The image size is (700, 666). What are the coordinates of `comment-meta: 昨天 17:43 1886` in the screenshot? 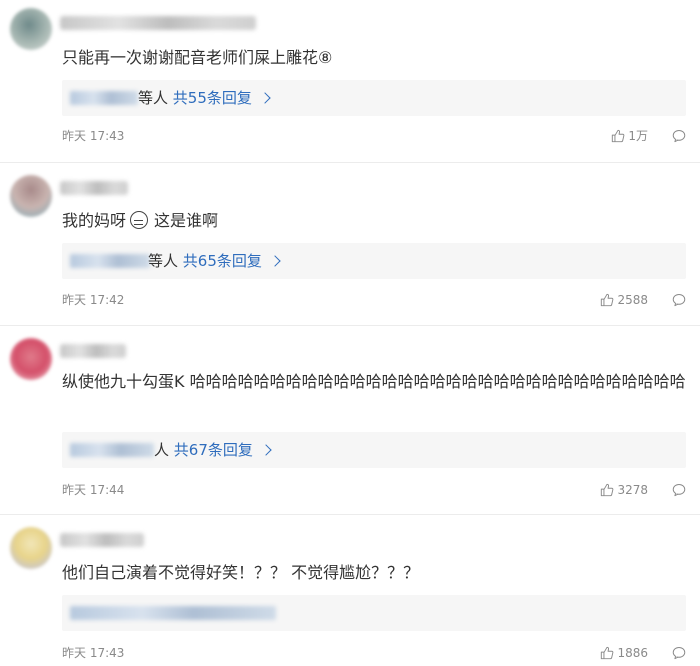 It's located at (375, 653).